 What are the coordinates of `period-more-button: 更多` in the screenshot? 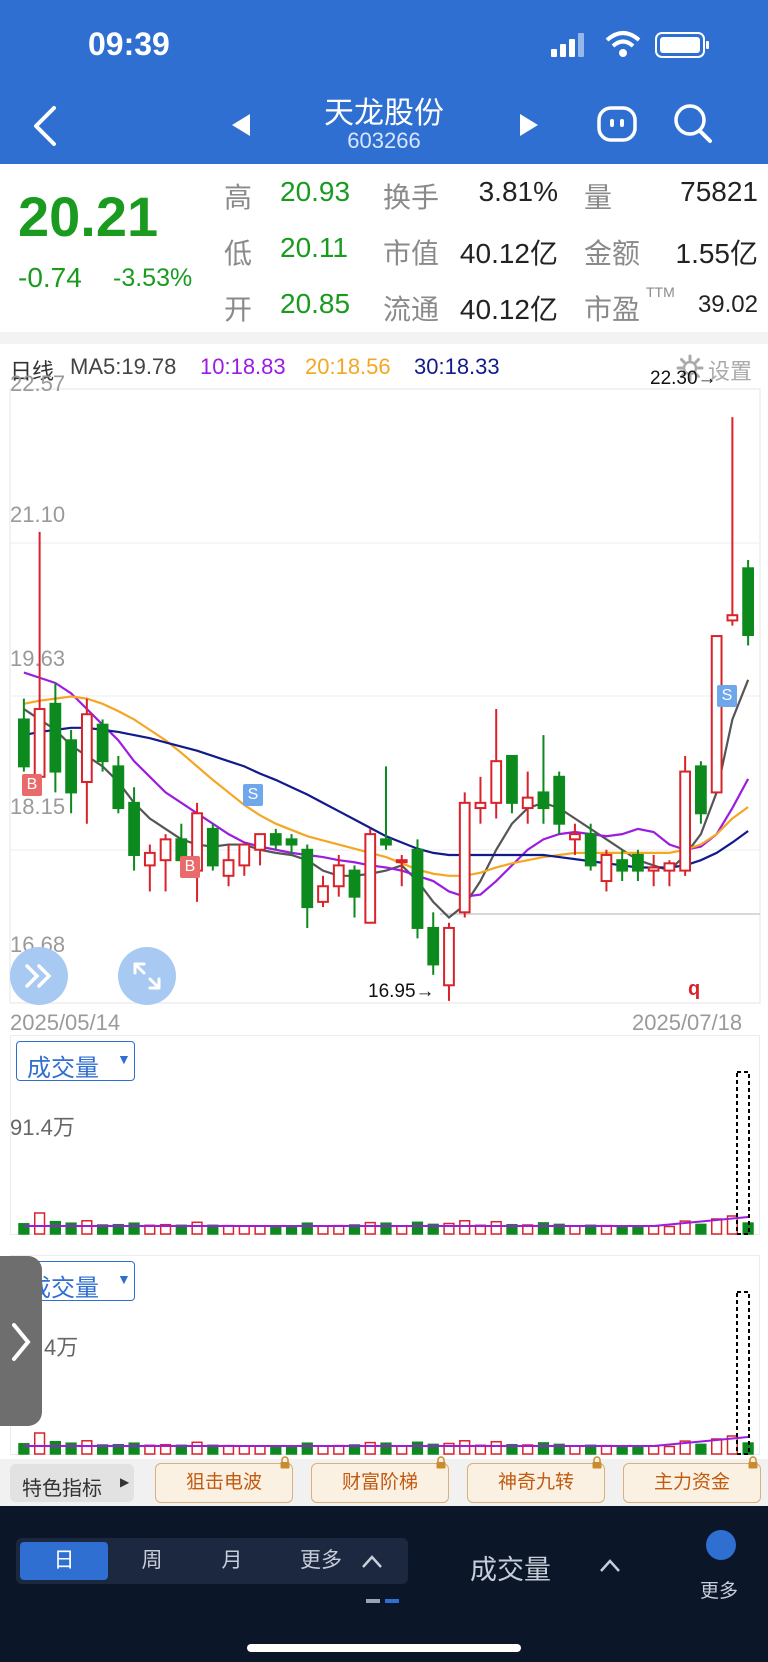 It's located at (321, 1561).